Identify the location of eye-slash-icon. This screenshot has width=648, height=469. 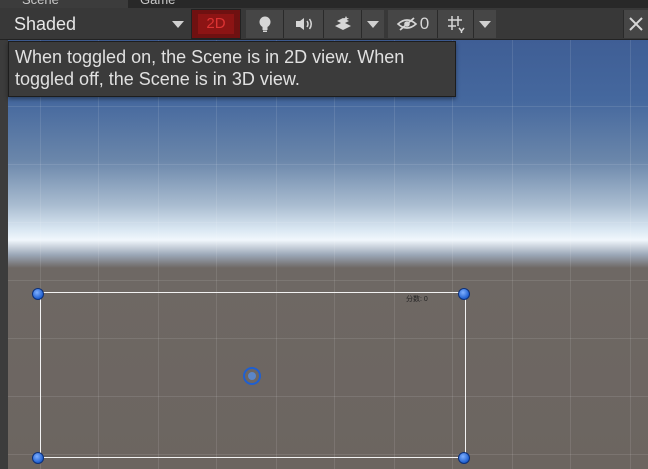
(406, 24).